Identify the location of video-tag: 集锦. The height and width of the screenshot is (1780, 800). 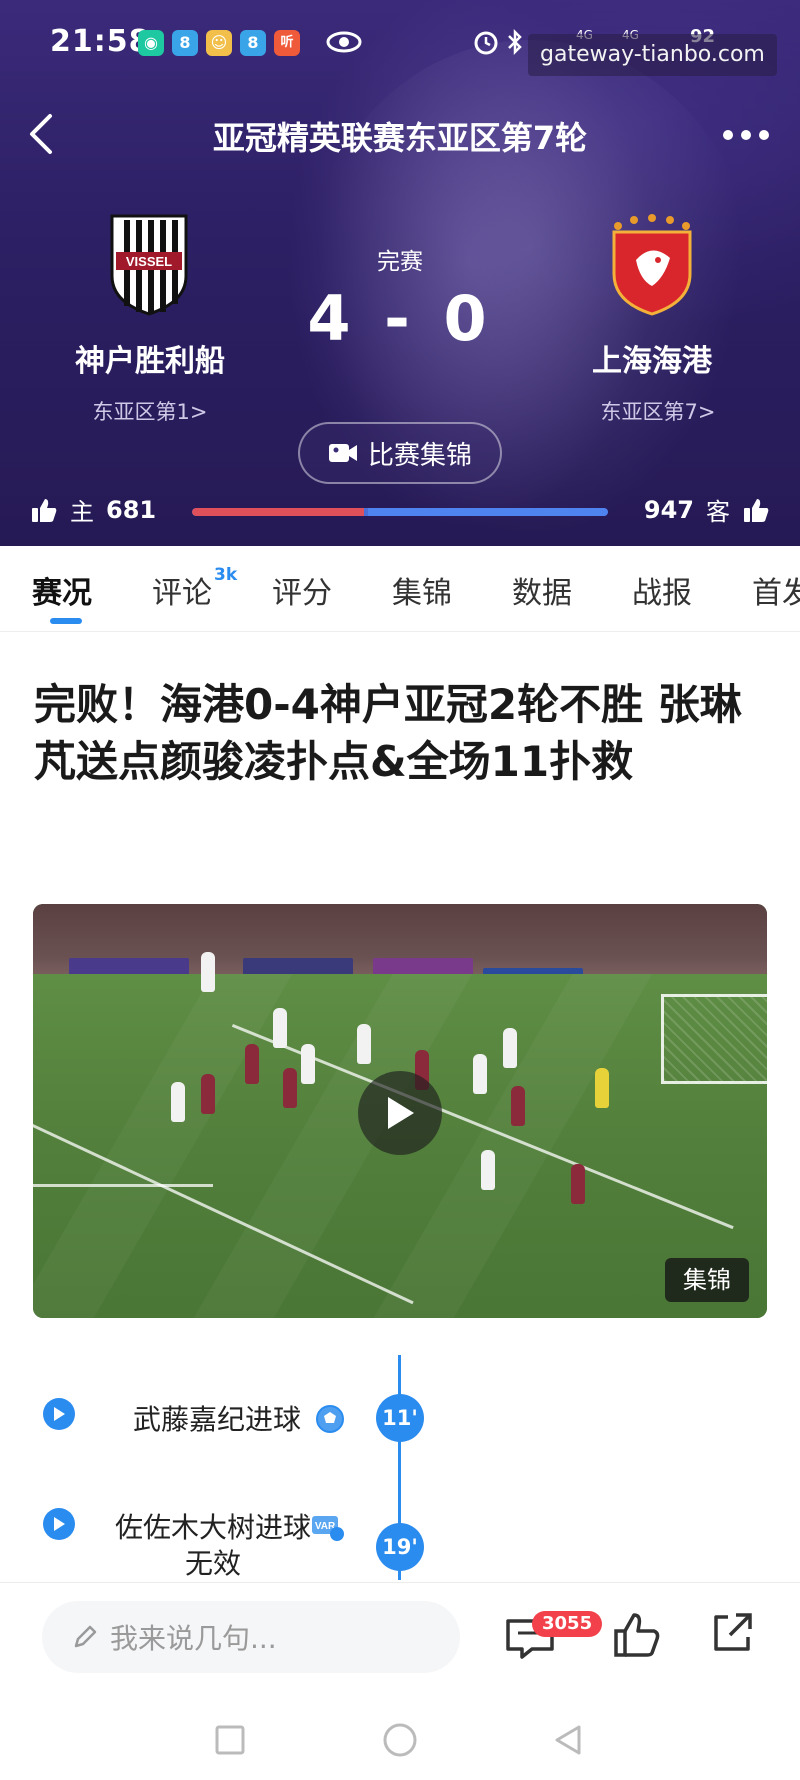
(707, 1280).